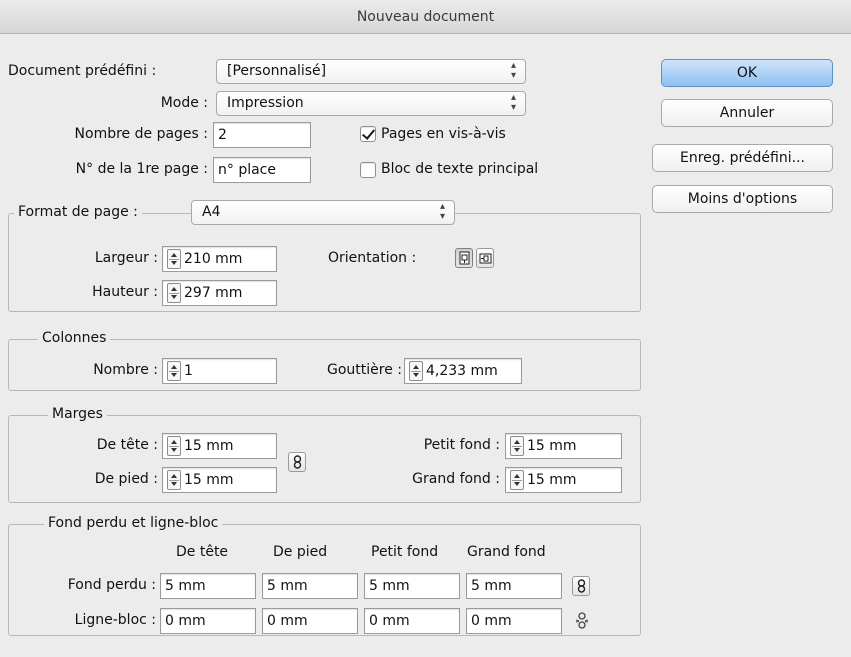  What do you see at coordinates (188, 371) in the screenshot?
I see `columns-number-value: 1` at bounding box center [188, 371].